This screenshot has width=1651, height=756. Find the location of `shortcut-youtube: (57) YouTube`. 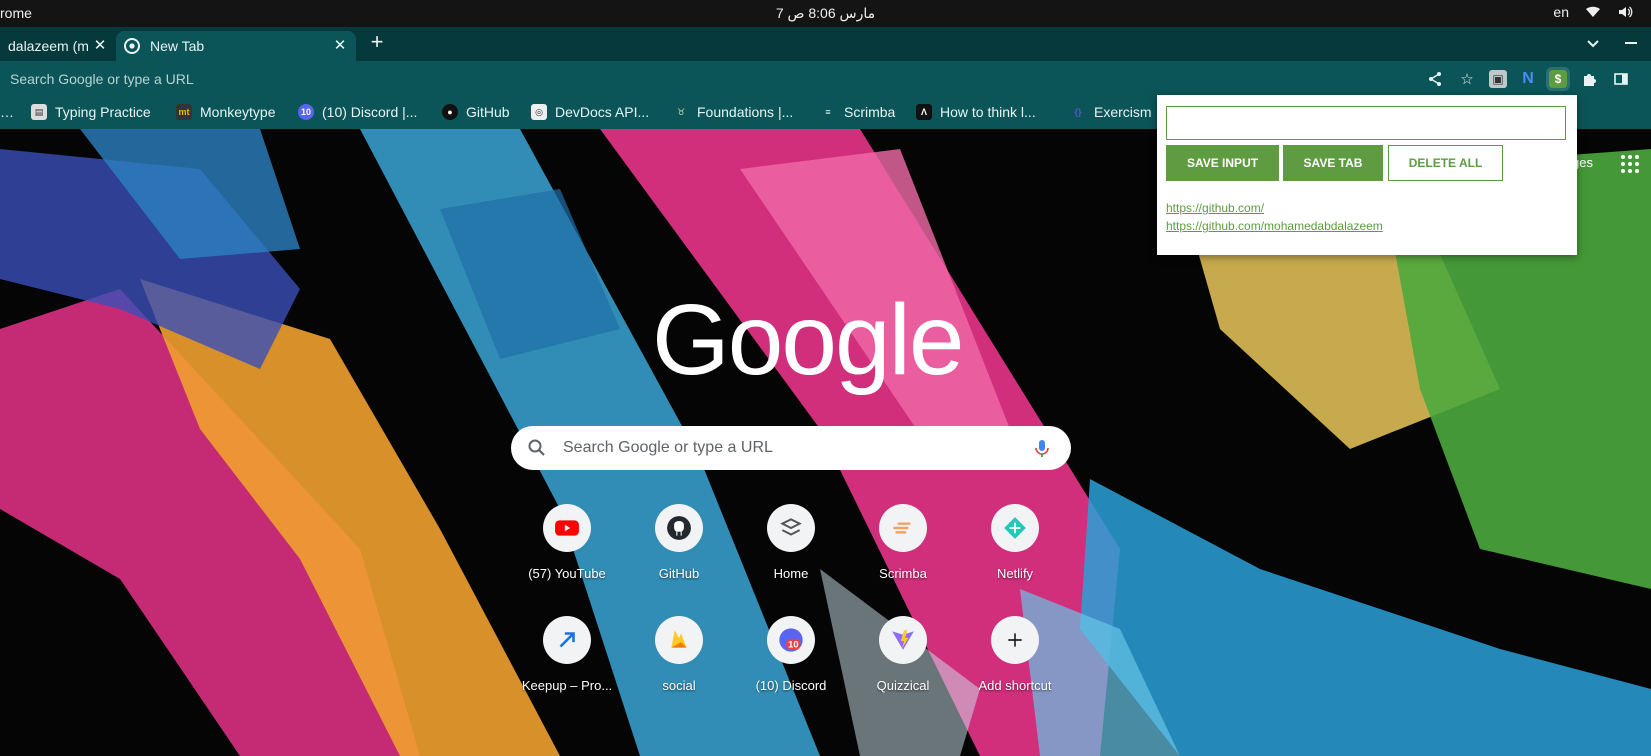

shortcut-youtube: (57) YouTube is located at coordinates (567, 554).